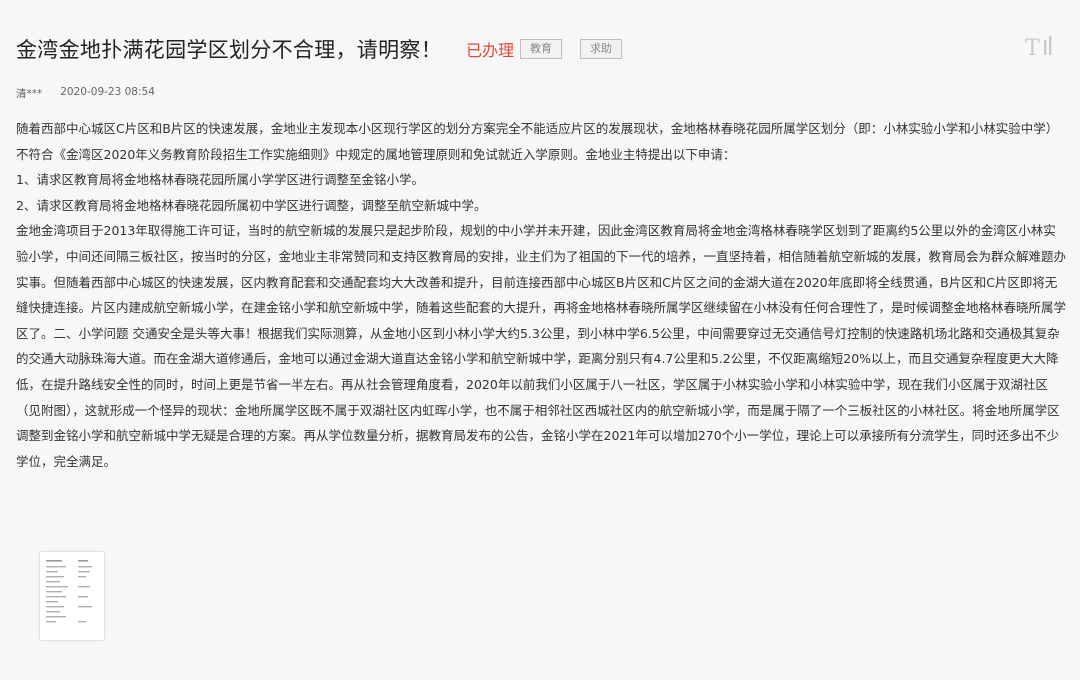 This screenshot has height=680, width=1080. I want to click on author-name: 清***, so click(29, 94).